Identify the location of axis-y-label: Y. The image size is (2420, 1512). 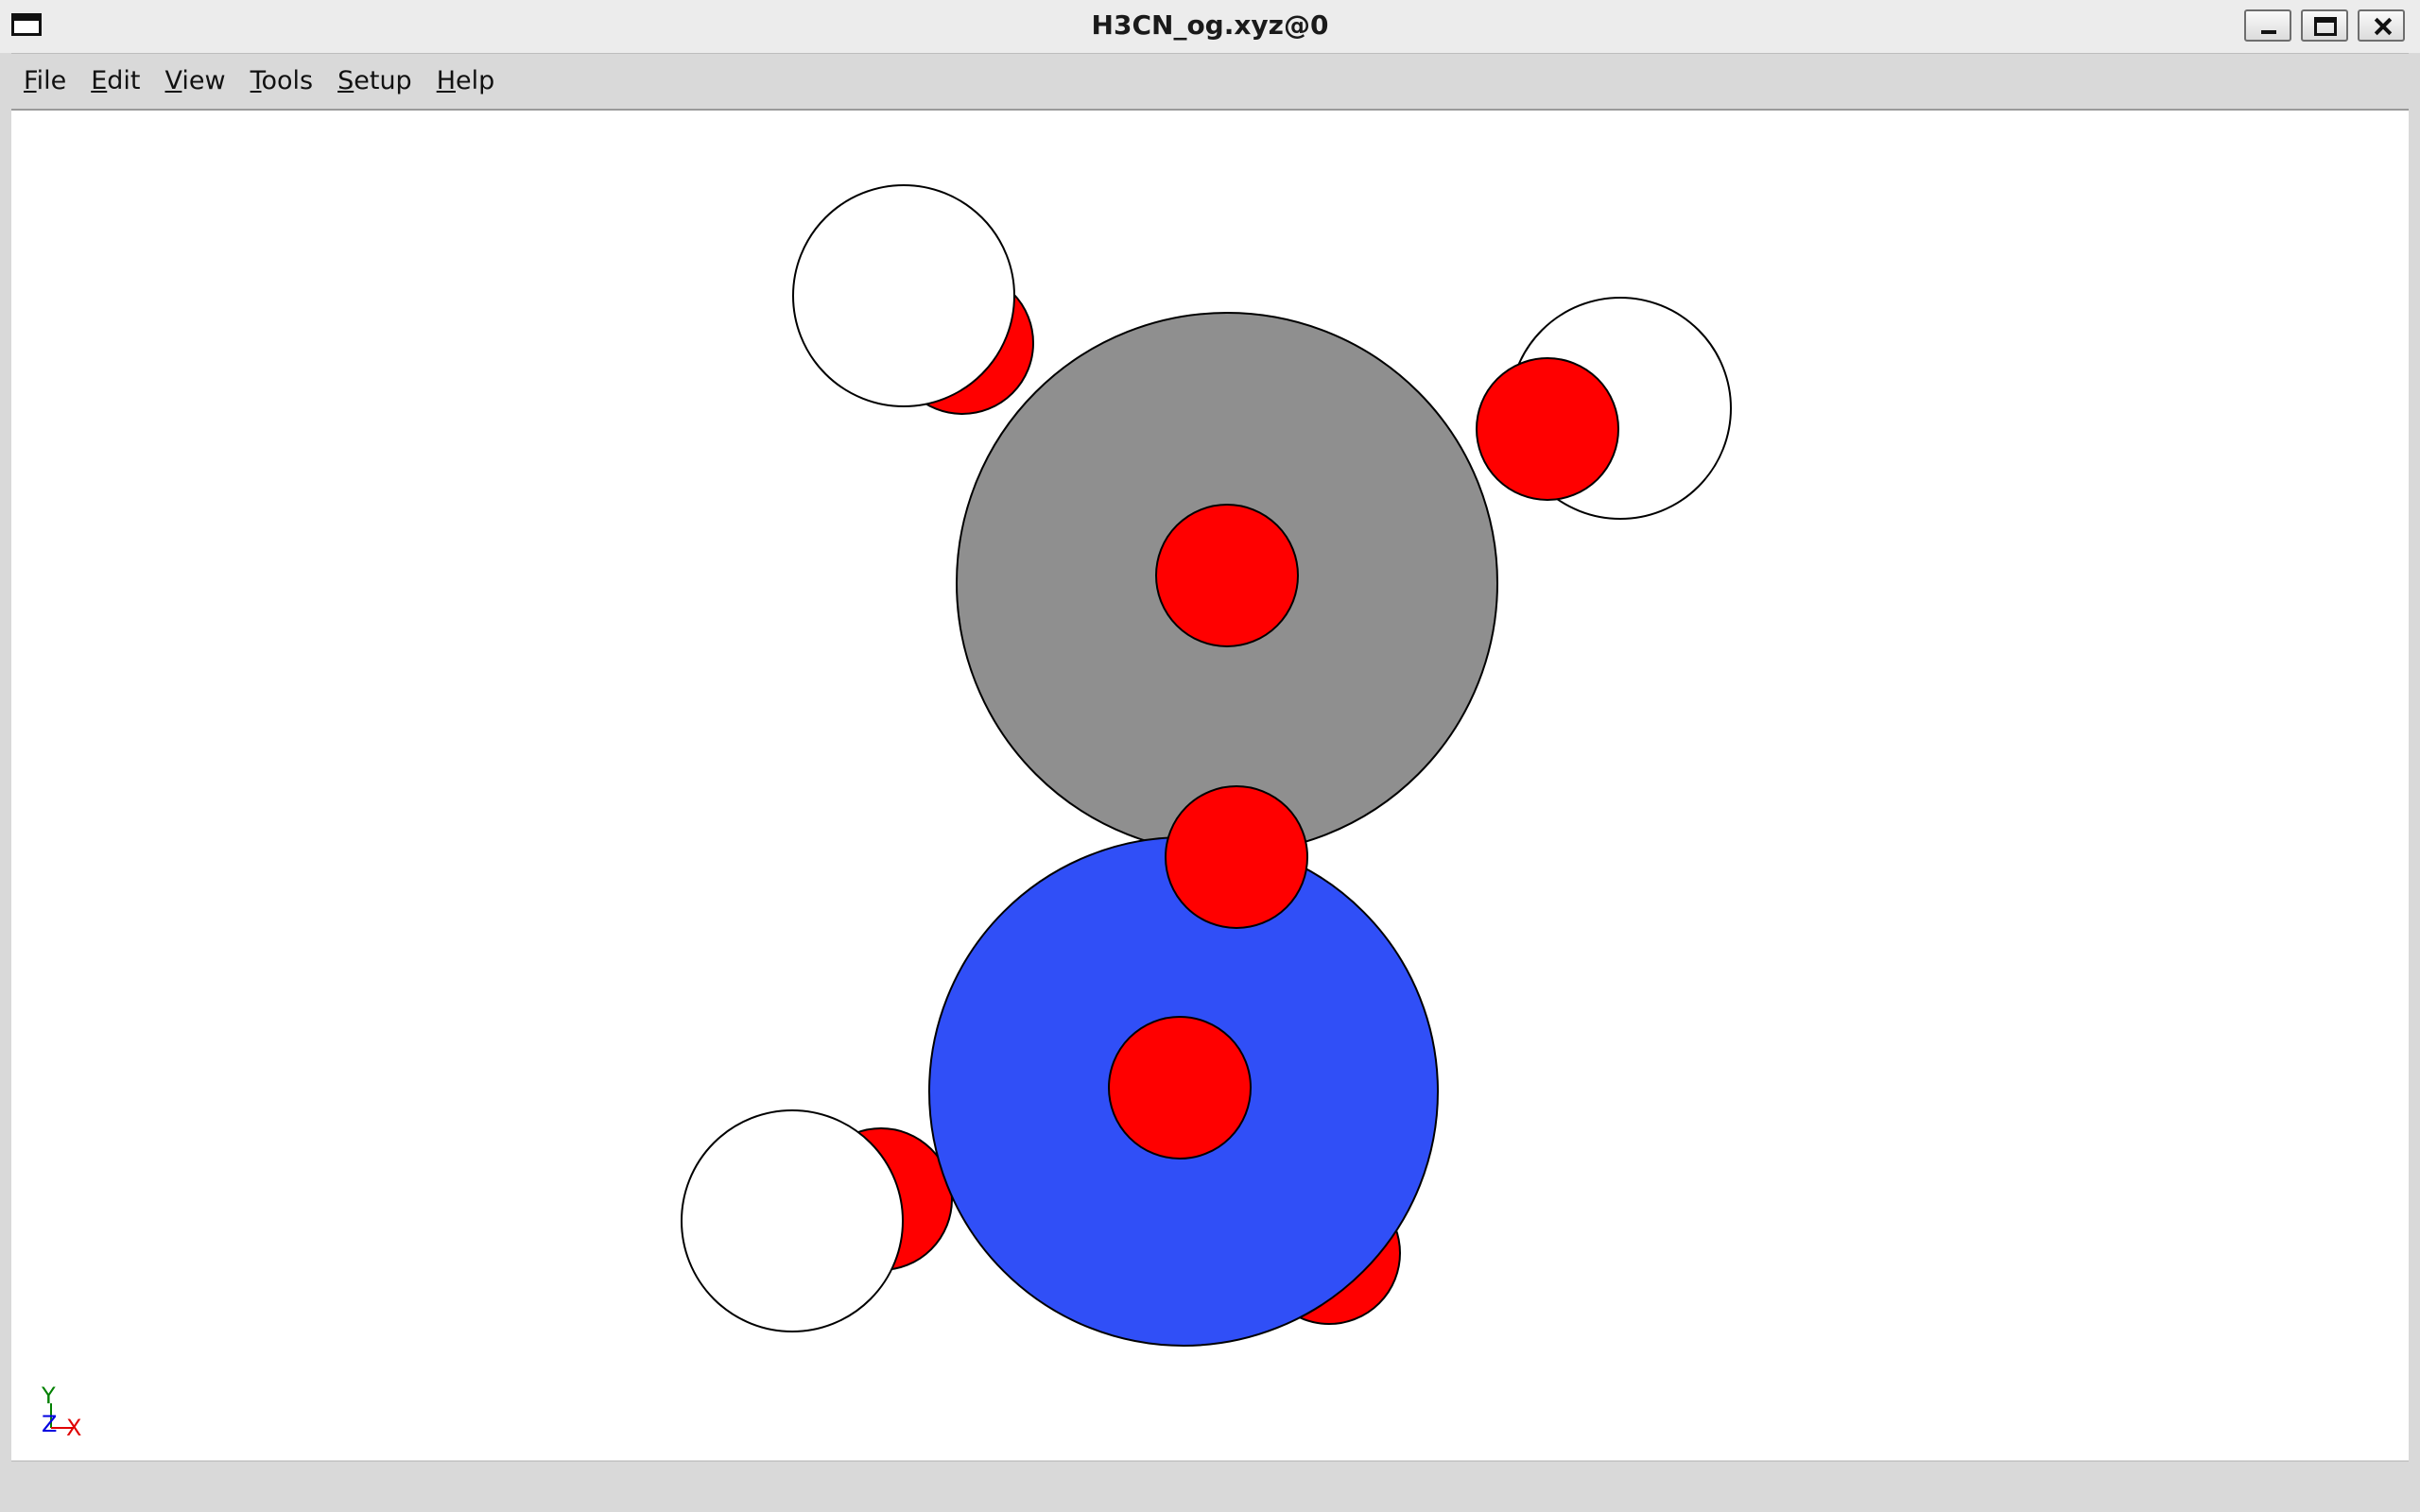
(48, 1396).